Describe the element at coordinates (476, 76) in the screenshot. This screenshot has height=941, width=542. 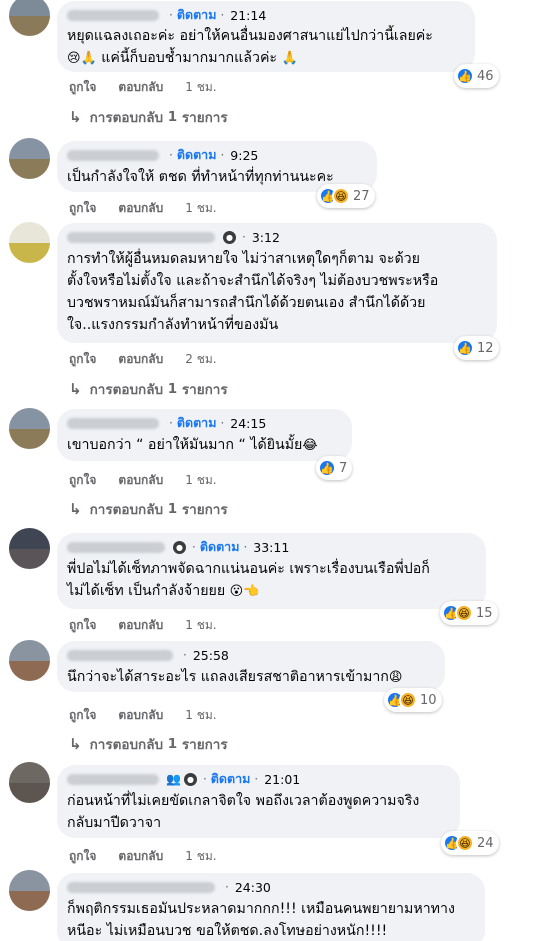
I see `reaction-summary: 👍 46` at that location.